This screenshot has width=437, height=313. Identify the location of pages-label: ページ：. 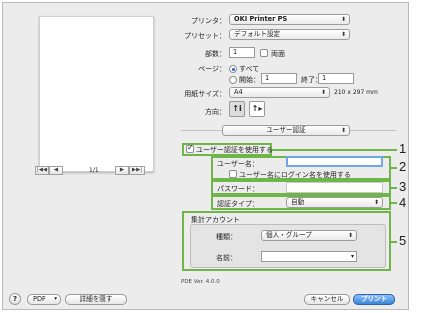
(212, 69).